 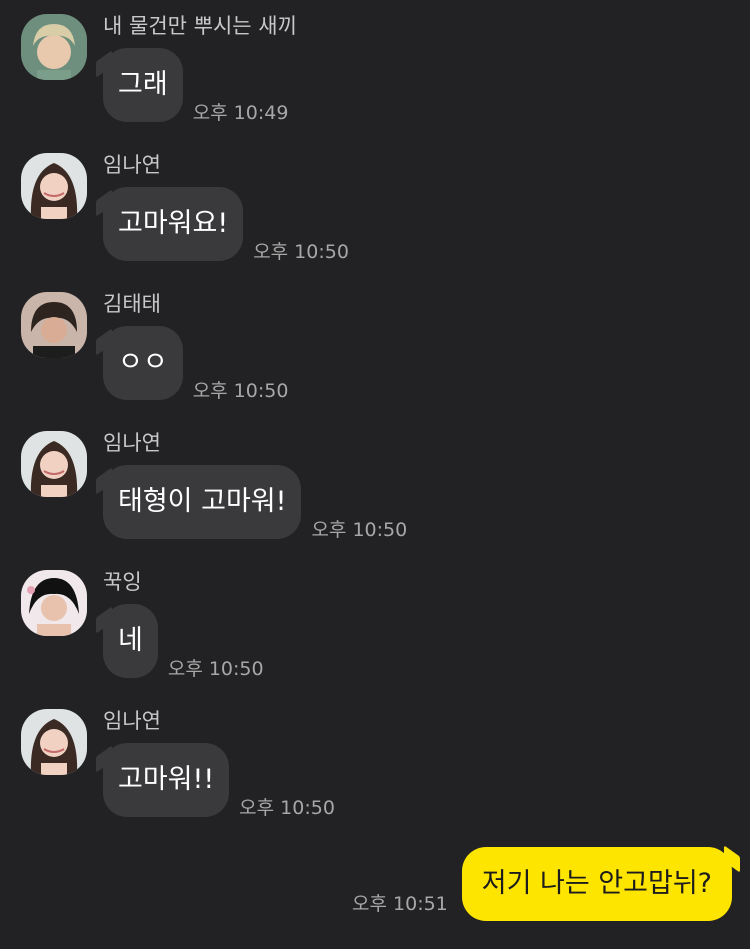 I want to click on bubble-row: 네 오후 10:50, so click(x=183, y=642).